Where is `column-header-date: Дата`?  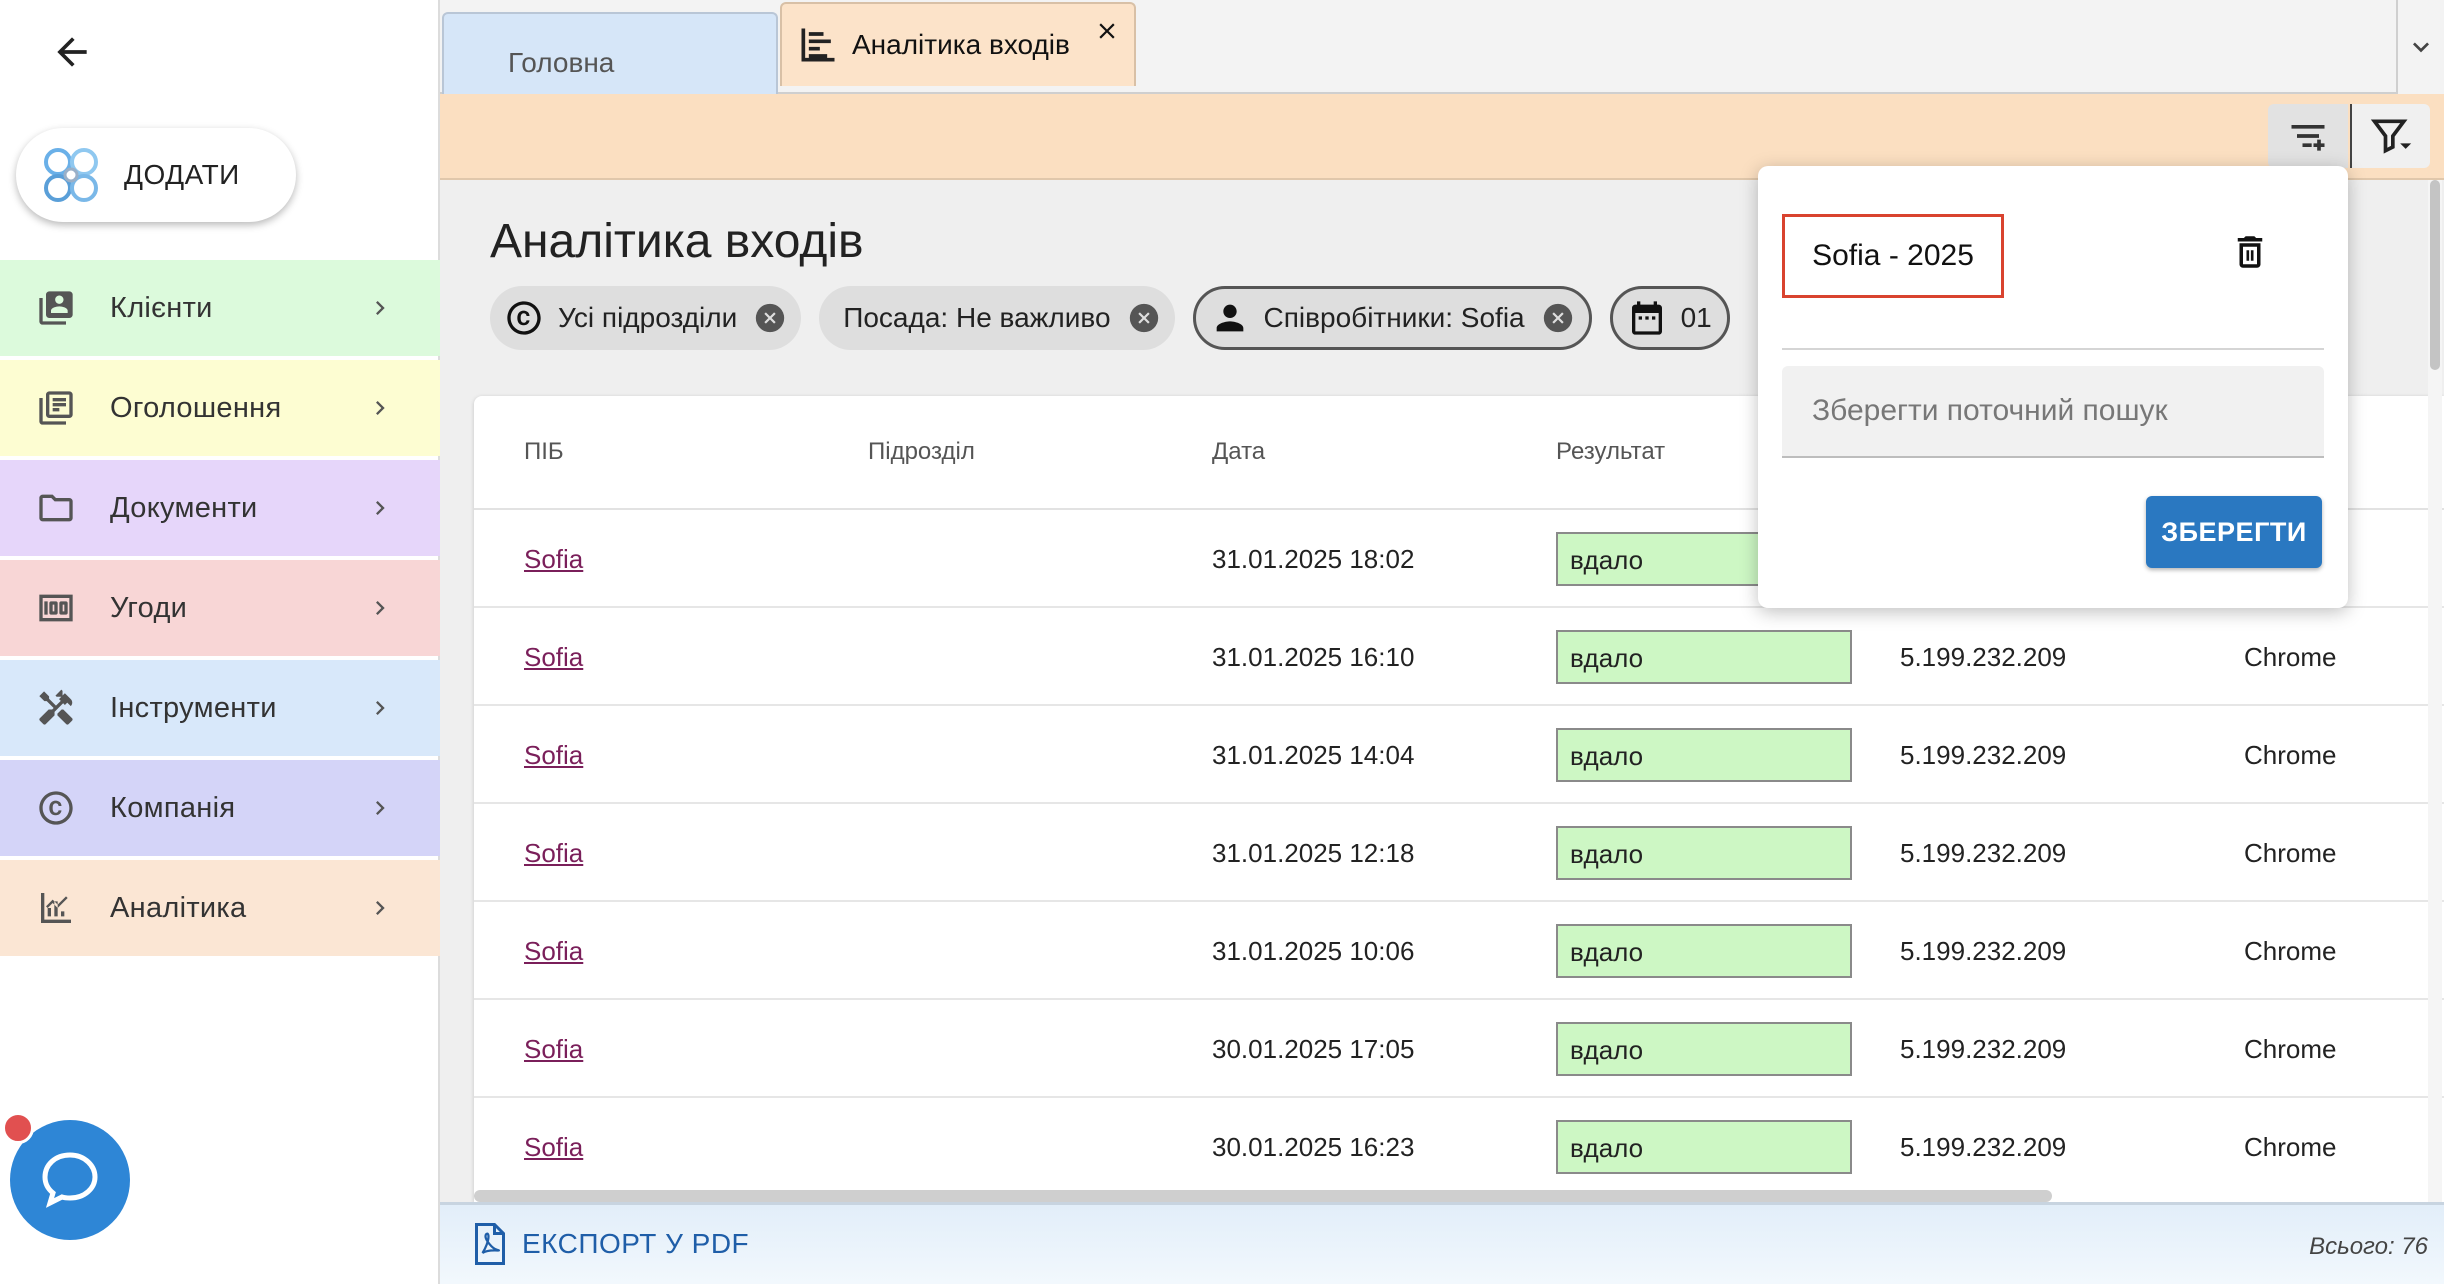
column-header-date: Дата is located at coordinates (1238, 452).